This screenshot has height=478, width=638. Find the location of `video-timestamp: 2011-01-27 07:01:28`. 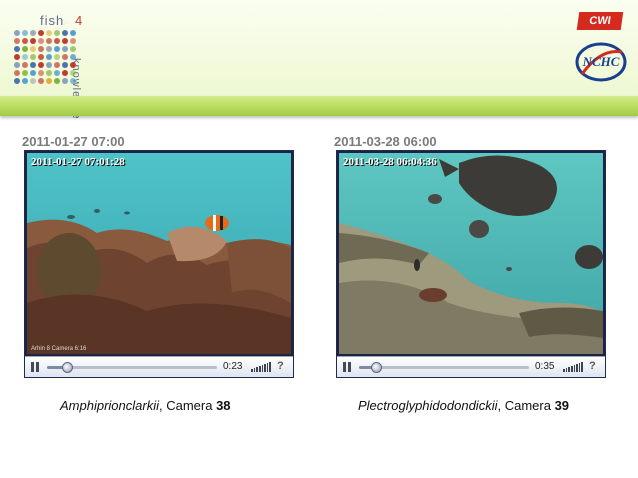

video-timestamp: 2011-01-27 07:01:28 is located at coordinates (78, 162).